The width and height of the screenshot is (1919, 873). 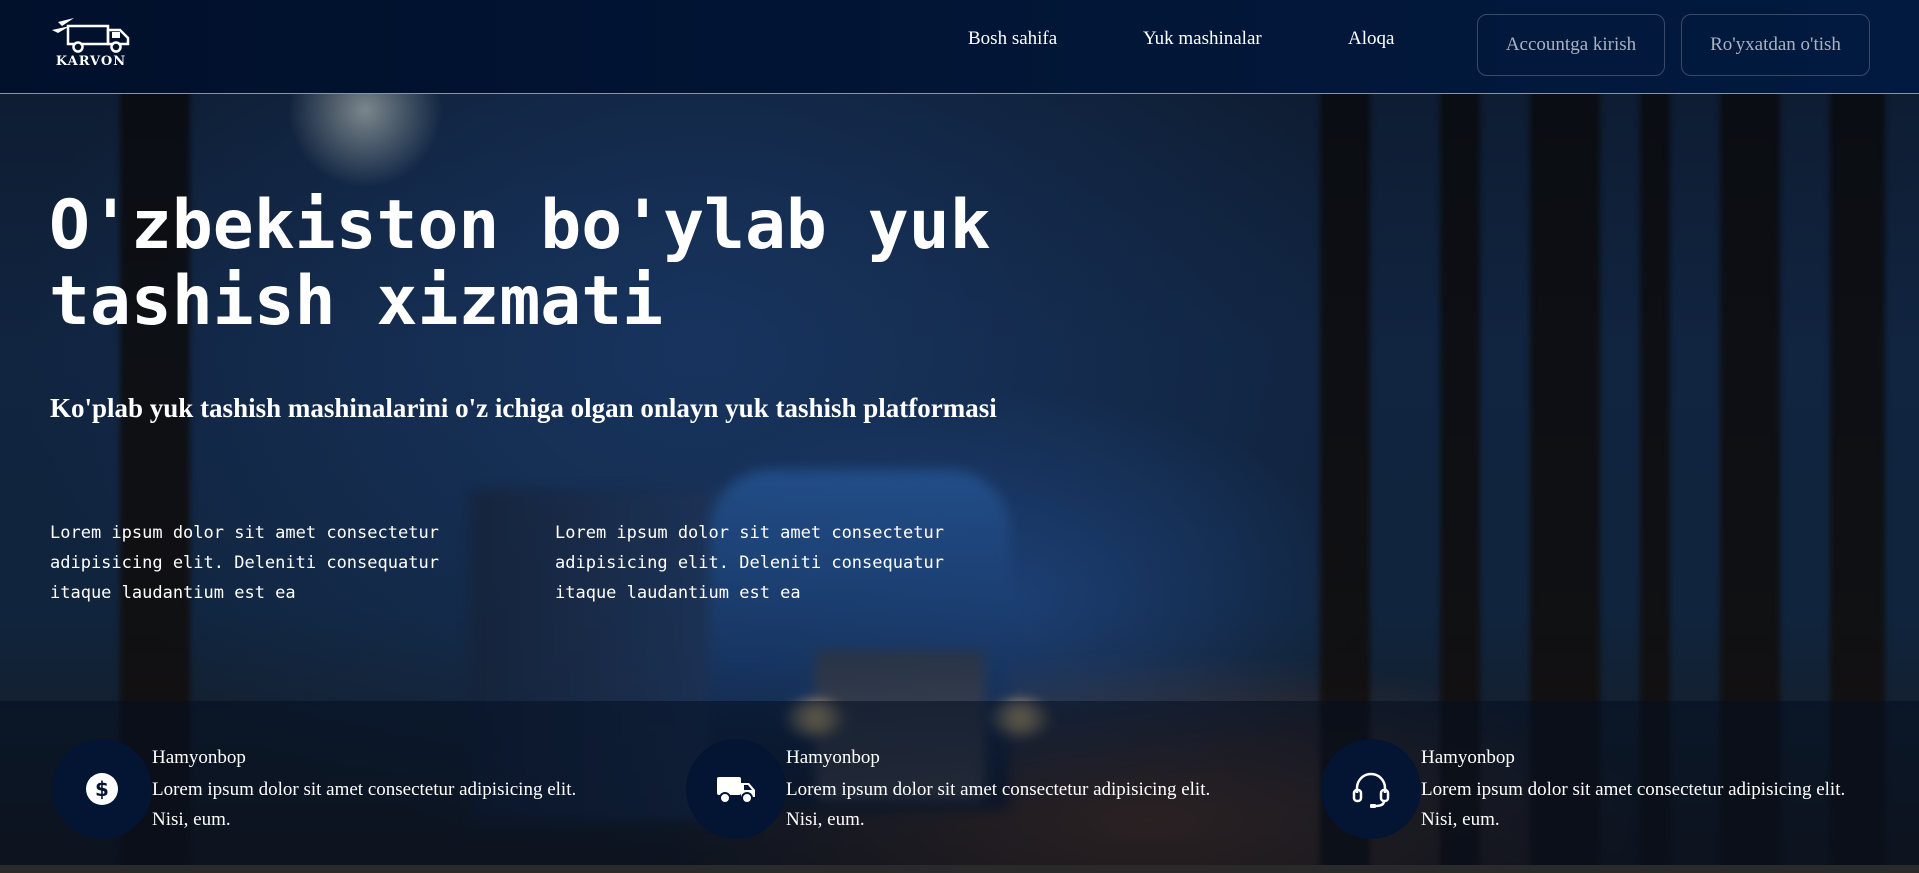 I want to click on logo-text: KARVON, so click(x=91, y=61).